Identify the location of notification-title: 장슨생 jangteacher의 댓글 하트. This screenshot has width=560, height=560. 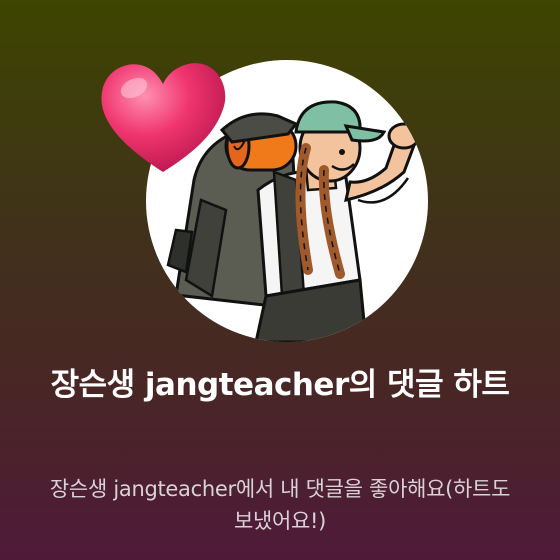
(280, 385).